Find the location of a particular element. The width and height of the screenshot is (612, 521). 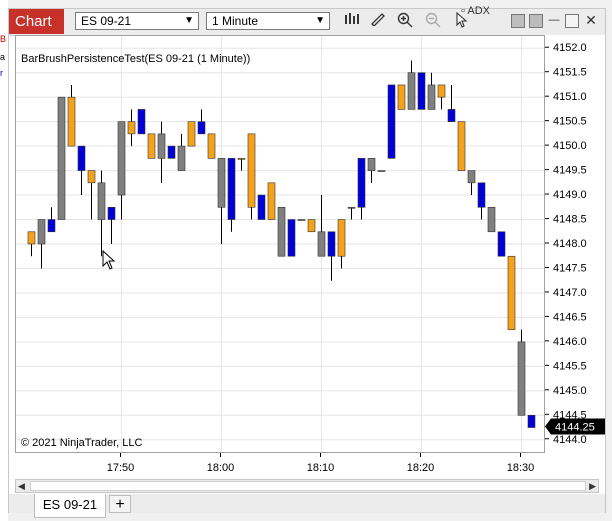

price-tick-label: 4149.0 is located at coordinates (570, 195).